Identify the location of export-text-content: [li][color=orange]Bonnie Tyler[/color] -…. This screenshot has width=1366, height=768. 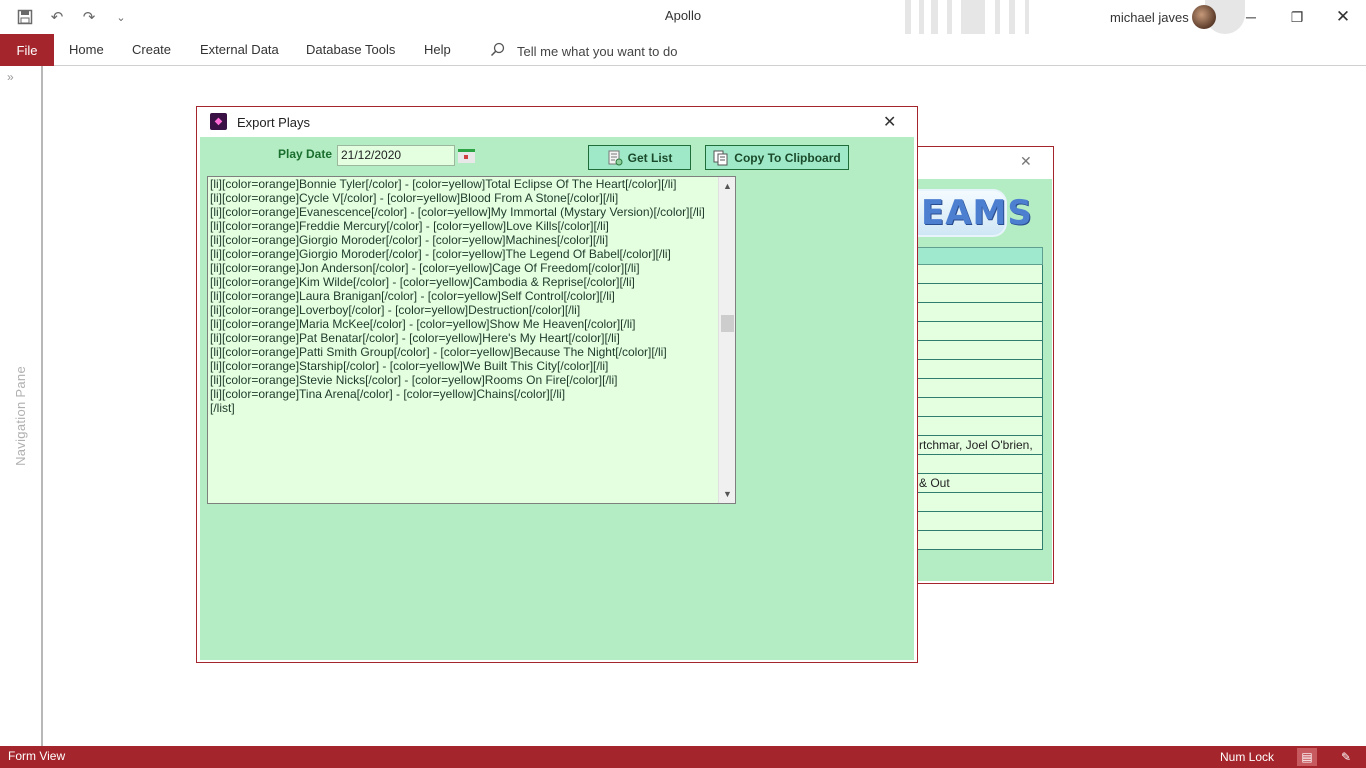
(464, 296).